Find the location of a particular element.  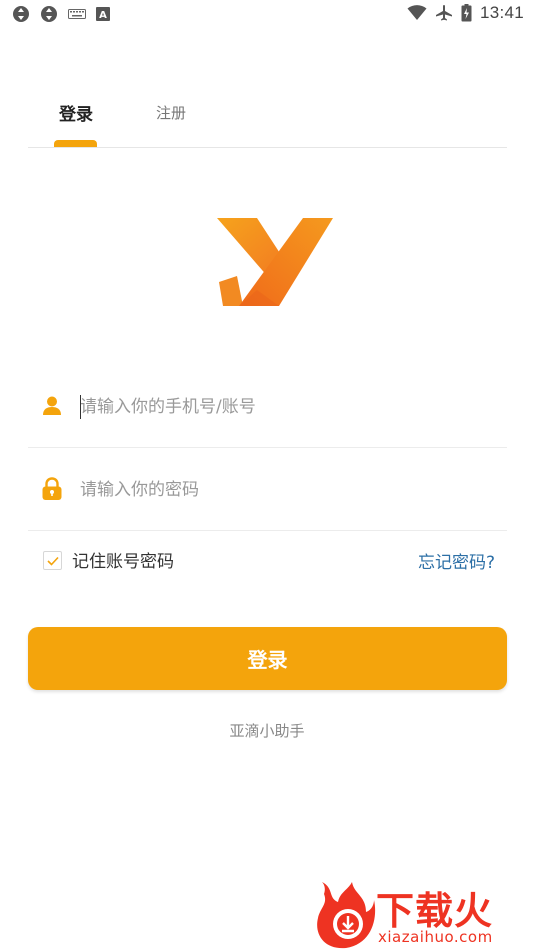

a-letter-icon: A is located at coordinates (103, 14).